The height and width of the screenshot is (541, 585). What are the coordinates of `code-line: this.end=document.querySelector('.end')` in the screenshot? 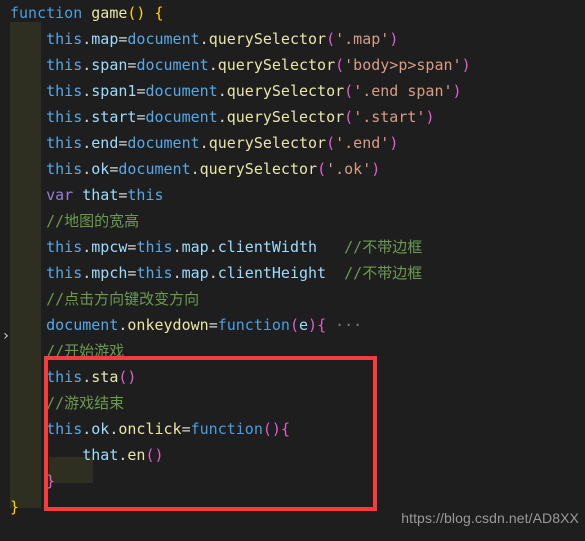 It's located at (292, 143).